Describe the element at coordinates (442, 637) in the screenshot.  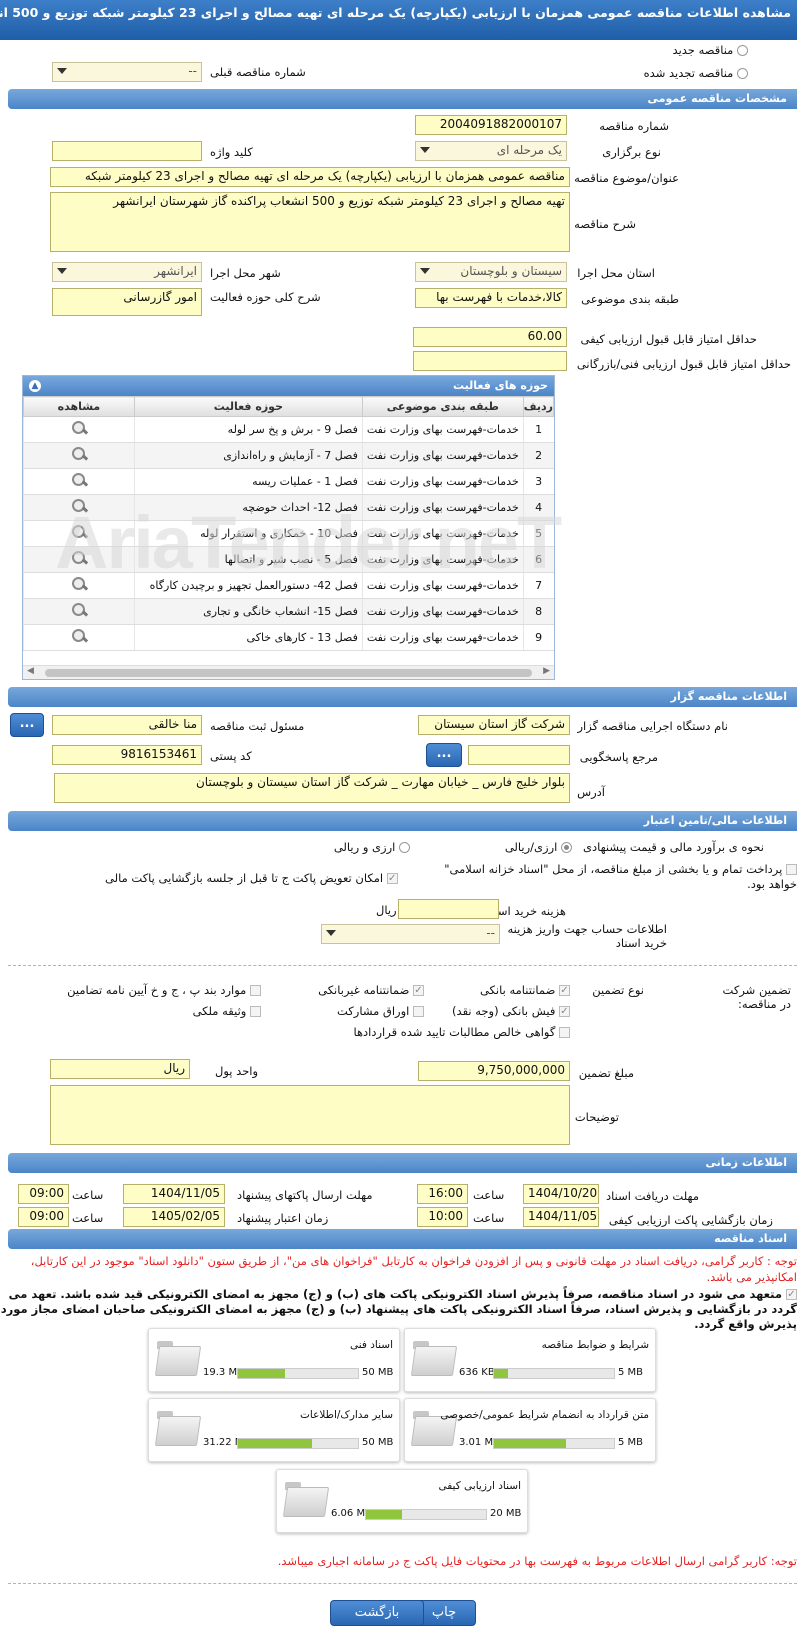
I see `table-cell-cat: خدمات-فهرست بهای وزارت نفت` at that location.